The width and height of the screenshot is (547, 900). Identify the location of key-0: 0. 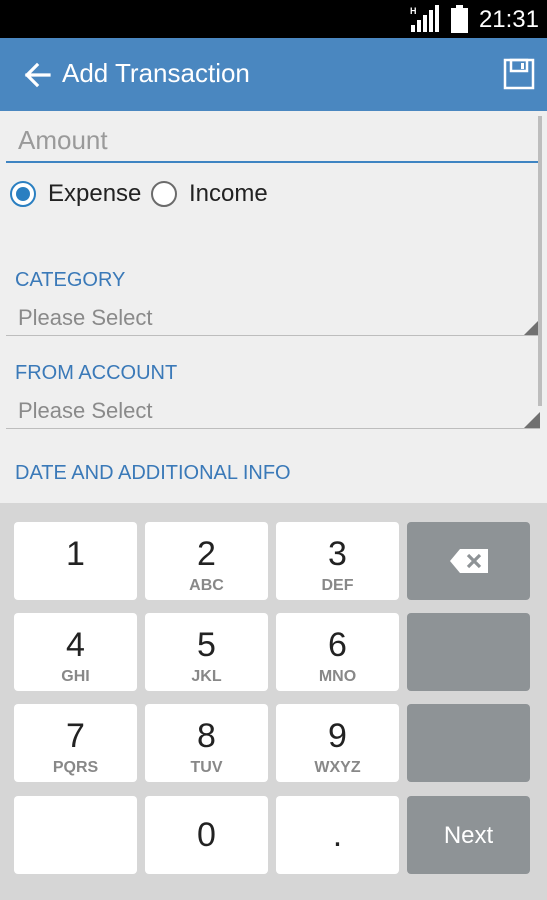
(206, 835).